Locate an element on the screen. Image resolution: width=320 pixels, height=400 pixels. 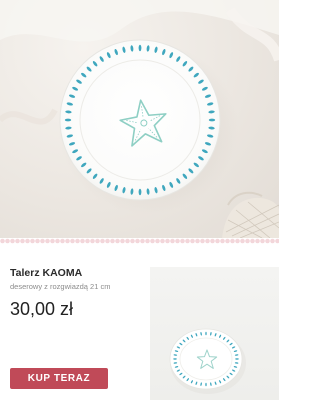
product-title: Talerz KAOMA is located at coordinates (46, 273).